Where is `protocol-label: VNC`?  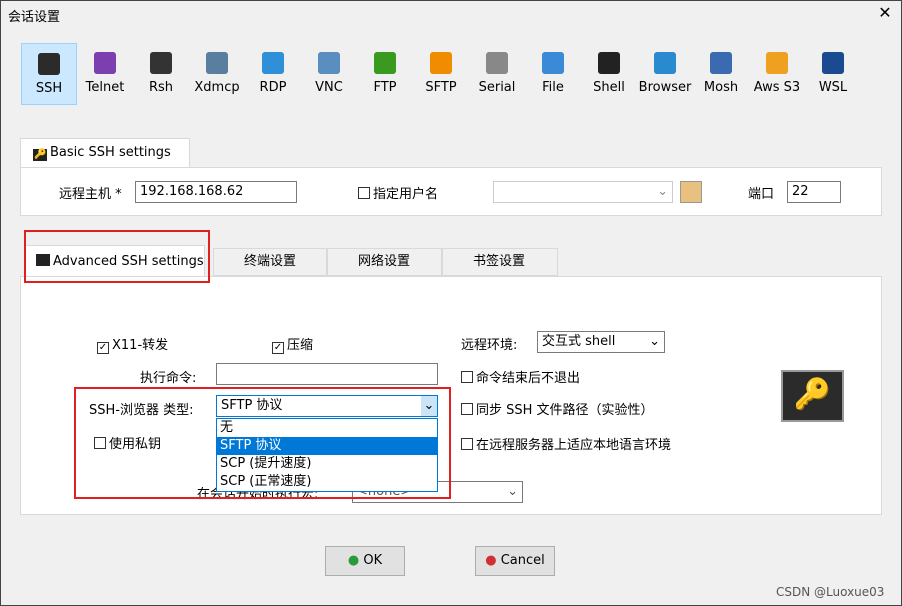
protocol-label: VNC is located at coordinates (329, 87).